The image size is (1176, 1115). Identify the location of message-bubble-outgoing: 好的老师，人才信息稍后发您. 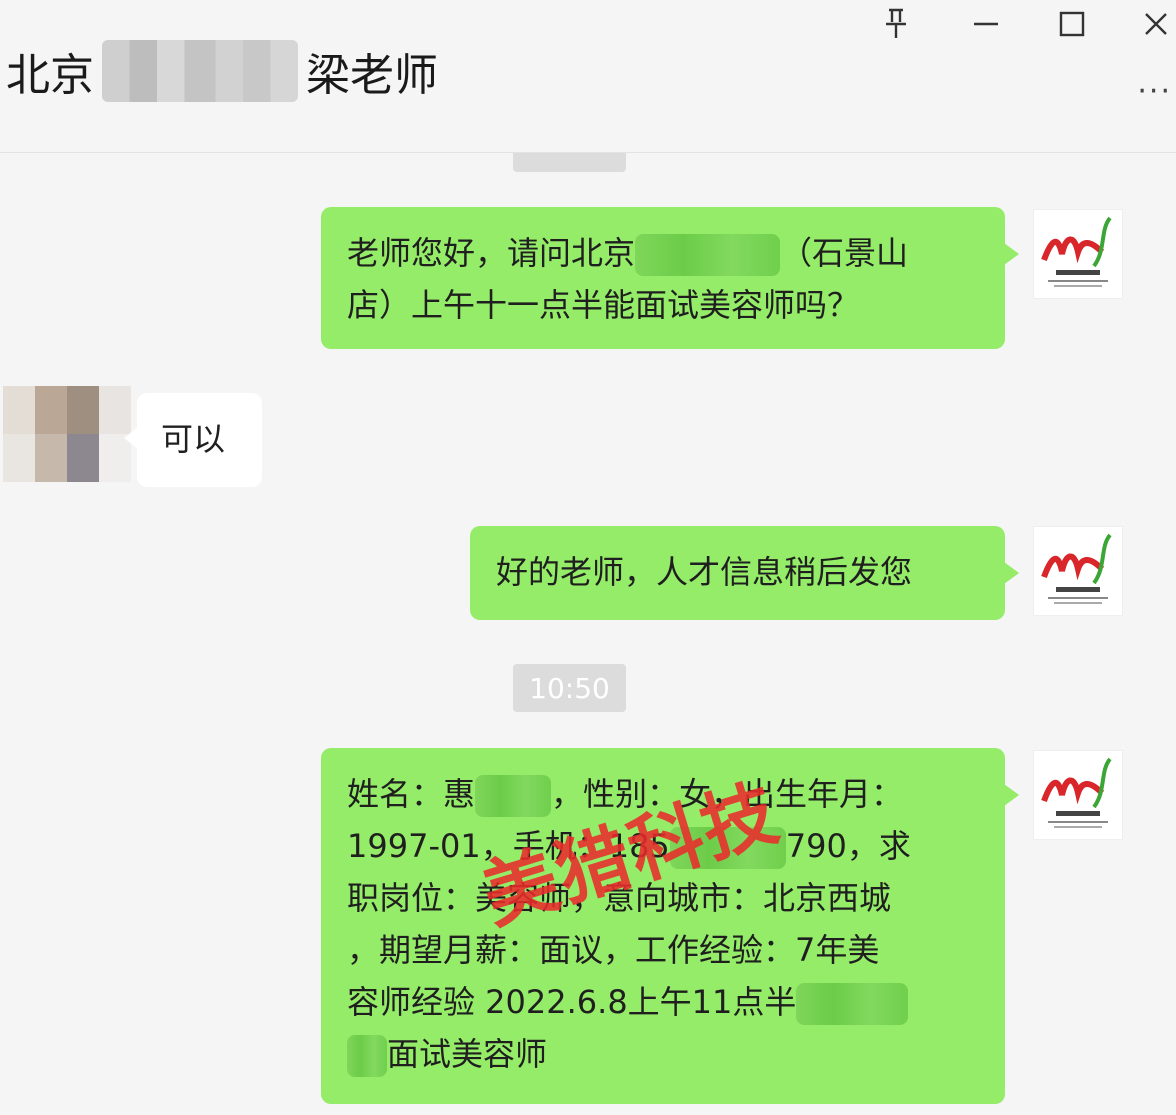
(744, 573).